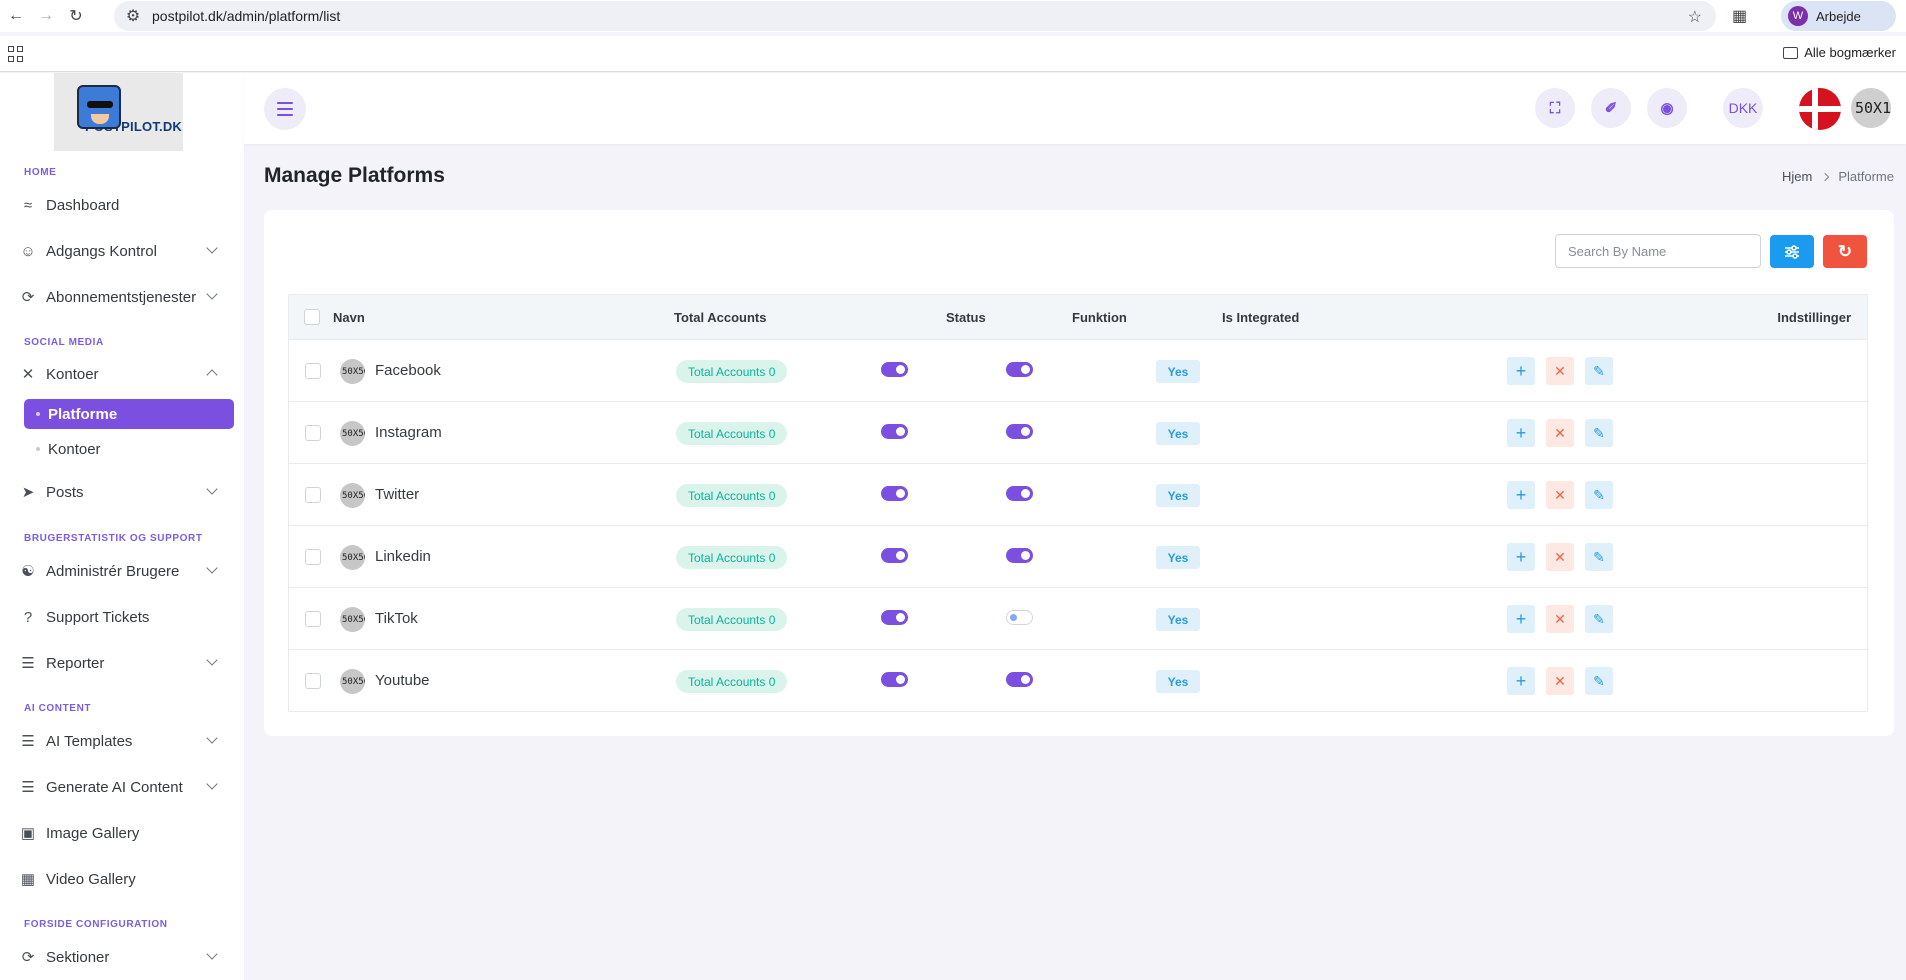 The width and height of the screenshot is (1906, 980). What do you see at coordinates (285, 109) in the screenshot?
I see `menu-toggle-button` at bounding box center [285, 109].